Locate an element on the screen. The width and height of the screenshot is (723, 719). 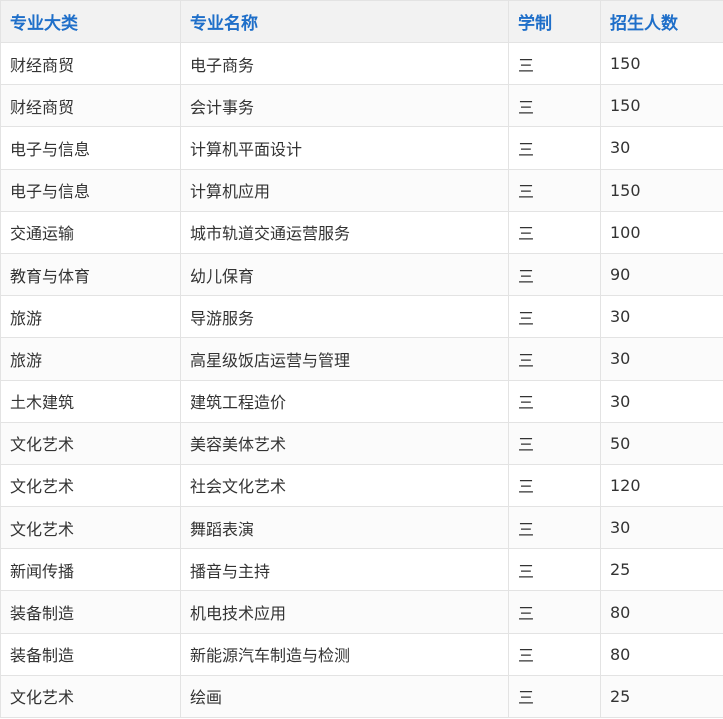
table-row: 旅游 高星级饭店运营与管理三 30 is located at coordinates (361, 359).